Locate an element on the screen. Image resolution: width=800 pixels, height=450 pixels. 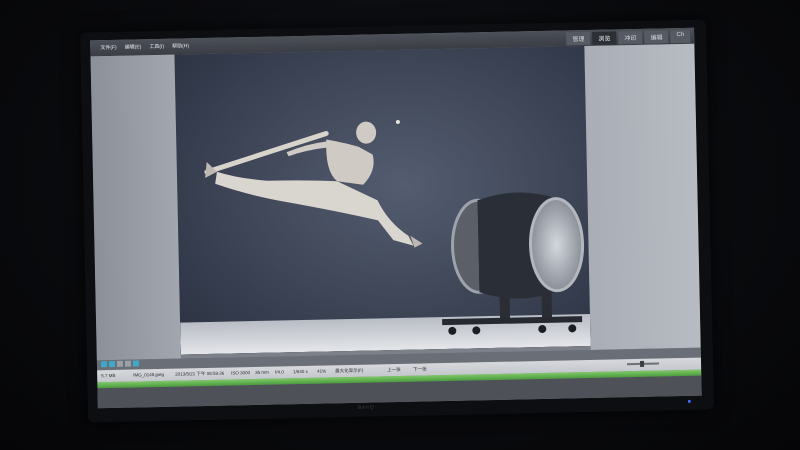
flying-object is located at coordinates (397, 121).